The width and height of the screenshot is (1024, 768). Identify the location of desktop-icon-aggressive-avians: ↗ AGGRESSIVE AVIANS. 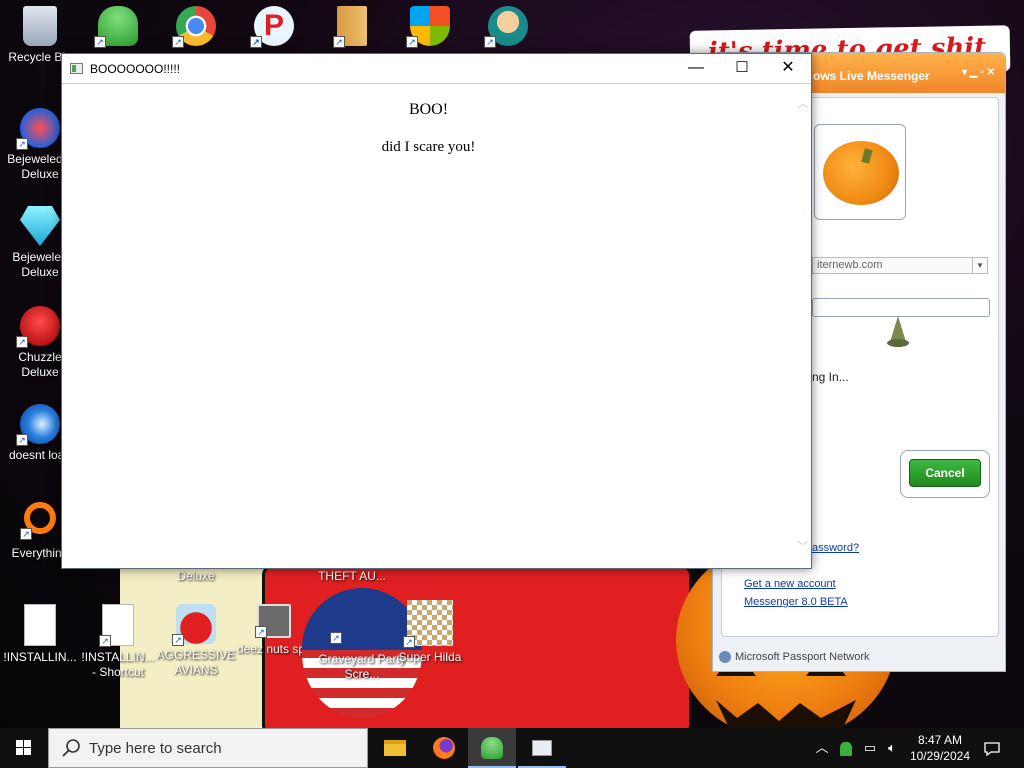
(196, 641).